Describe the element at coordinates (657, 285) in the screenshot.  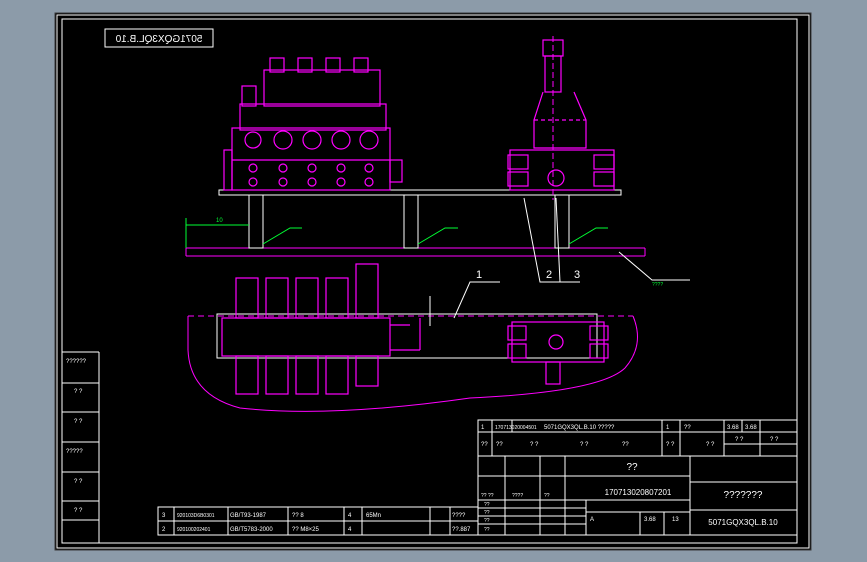
I see `annotation-label: ????` at that location.